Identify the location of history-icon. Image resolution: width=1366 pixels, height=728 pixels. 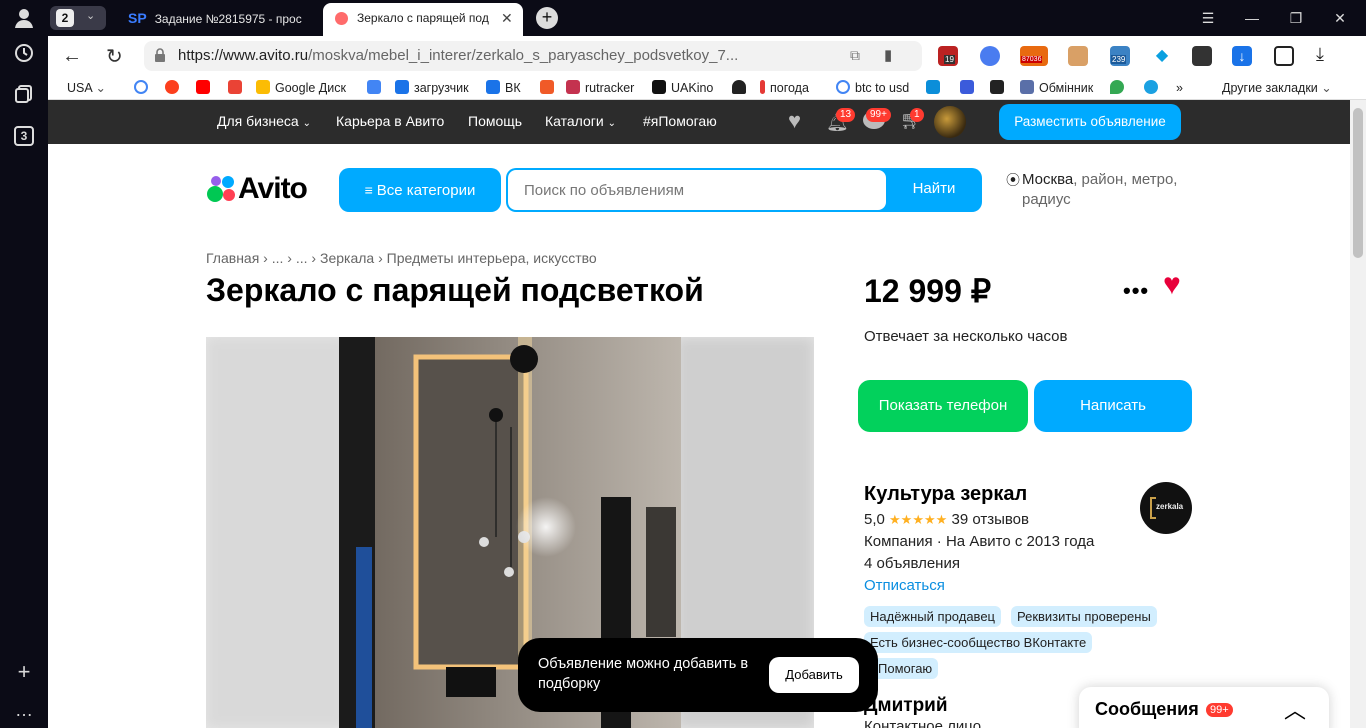
(24, 55).